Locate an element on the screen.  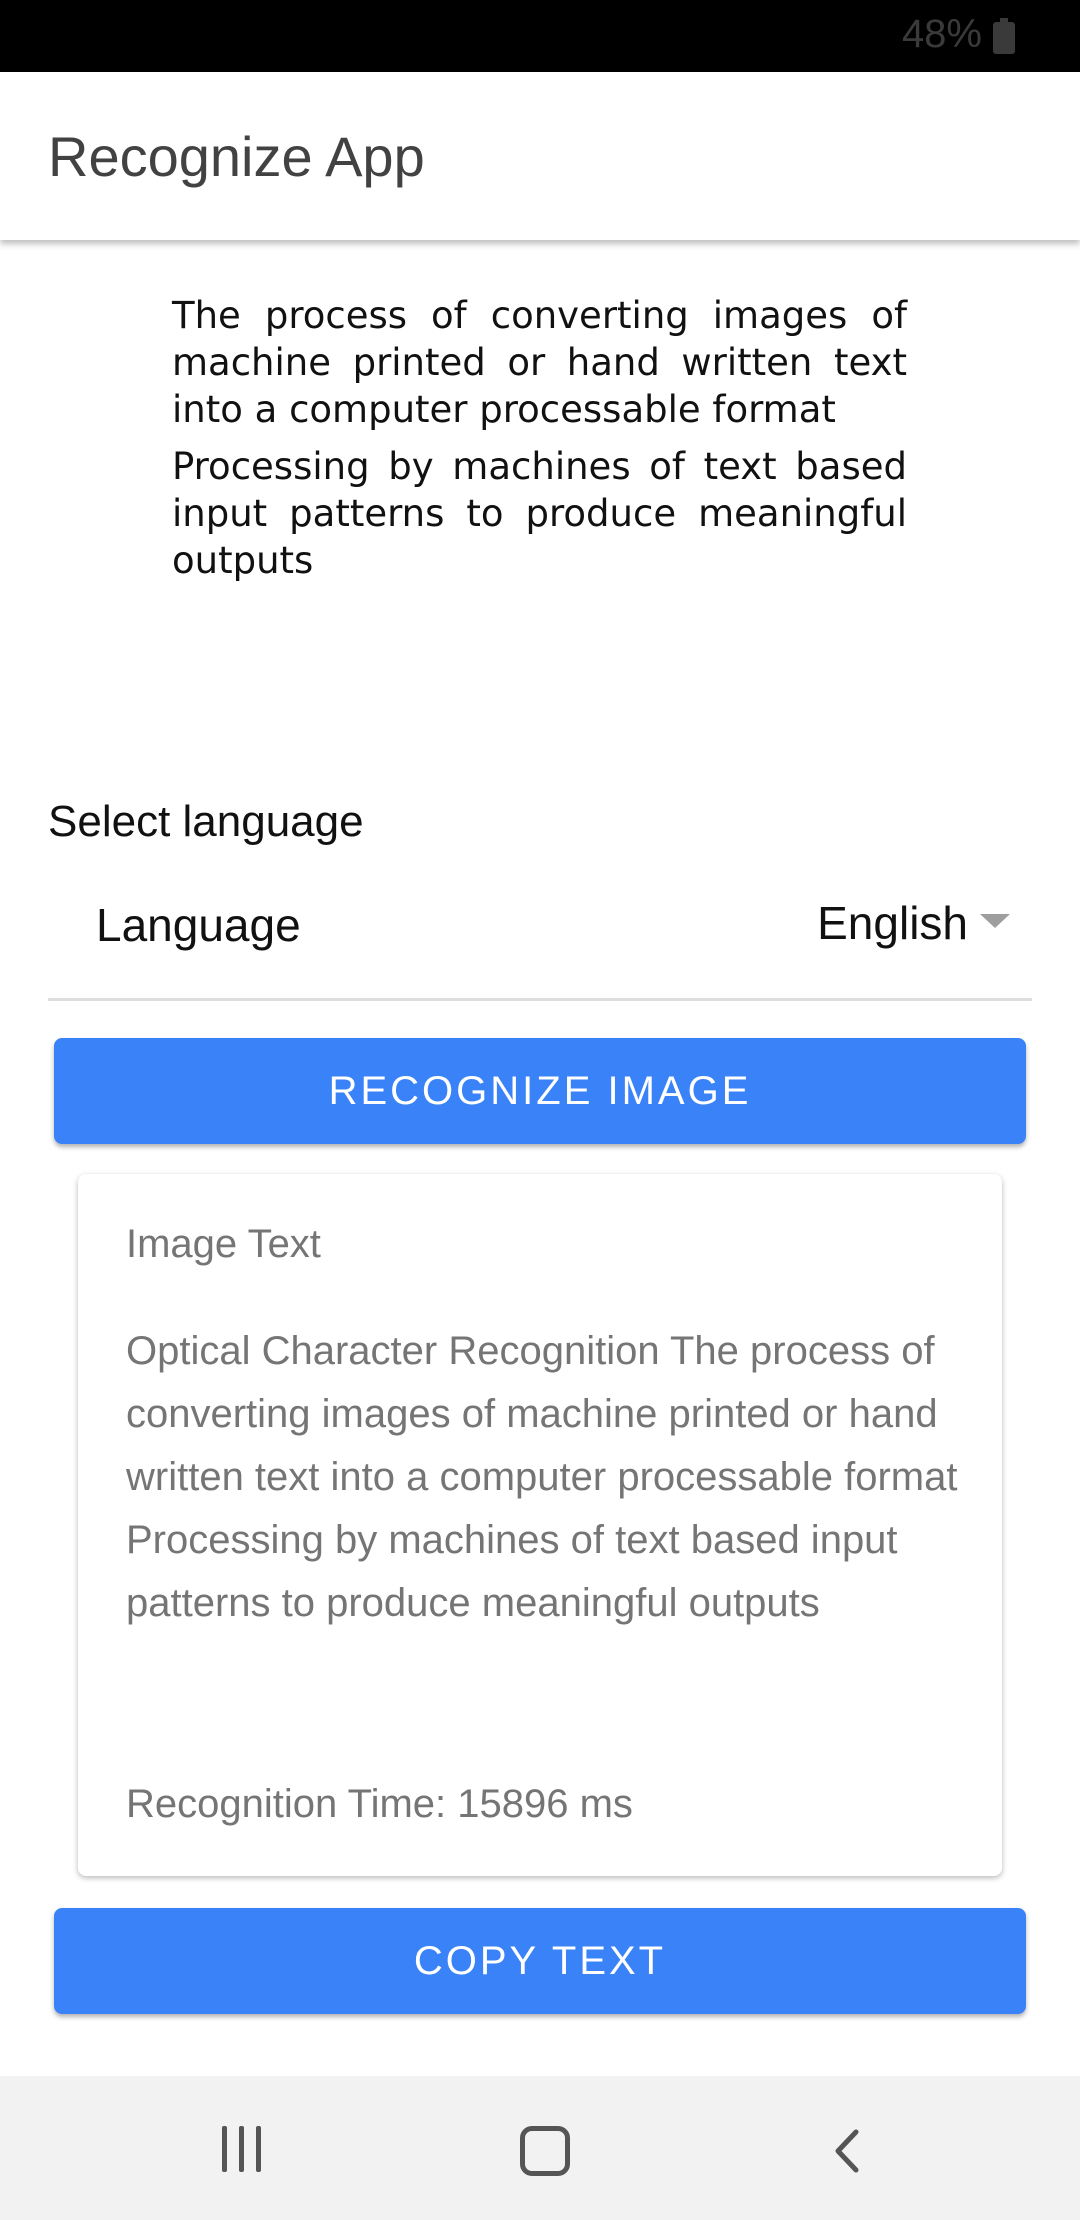
navigation-bar is located at coordinates (540, 2148).